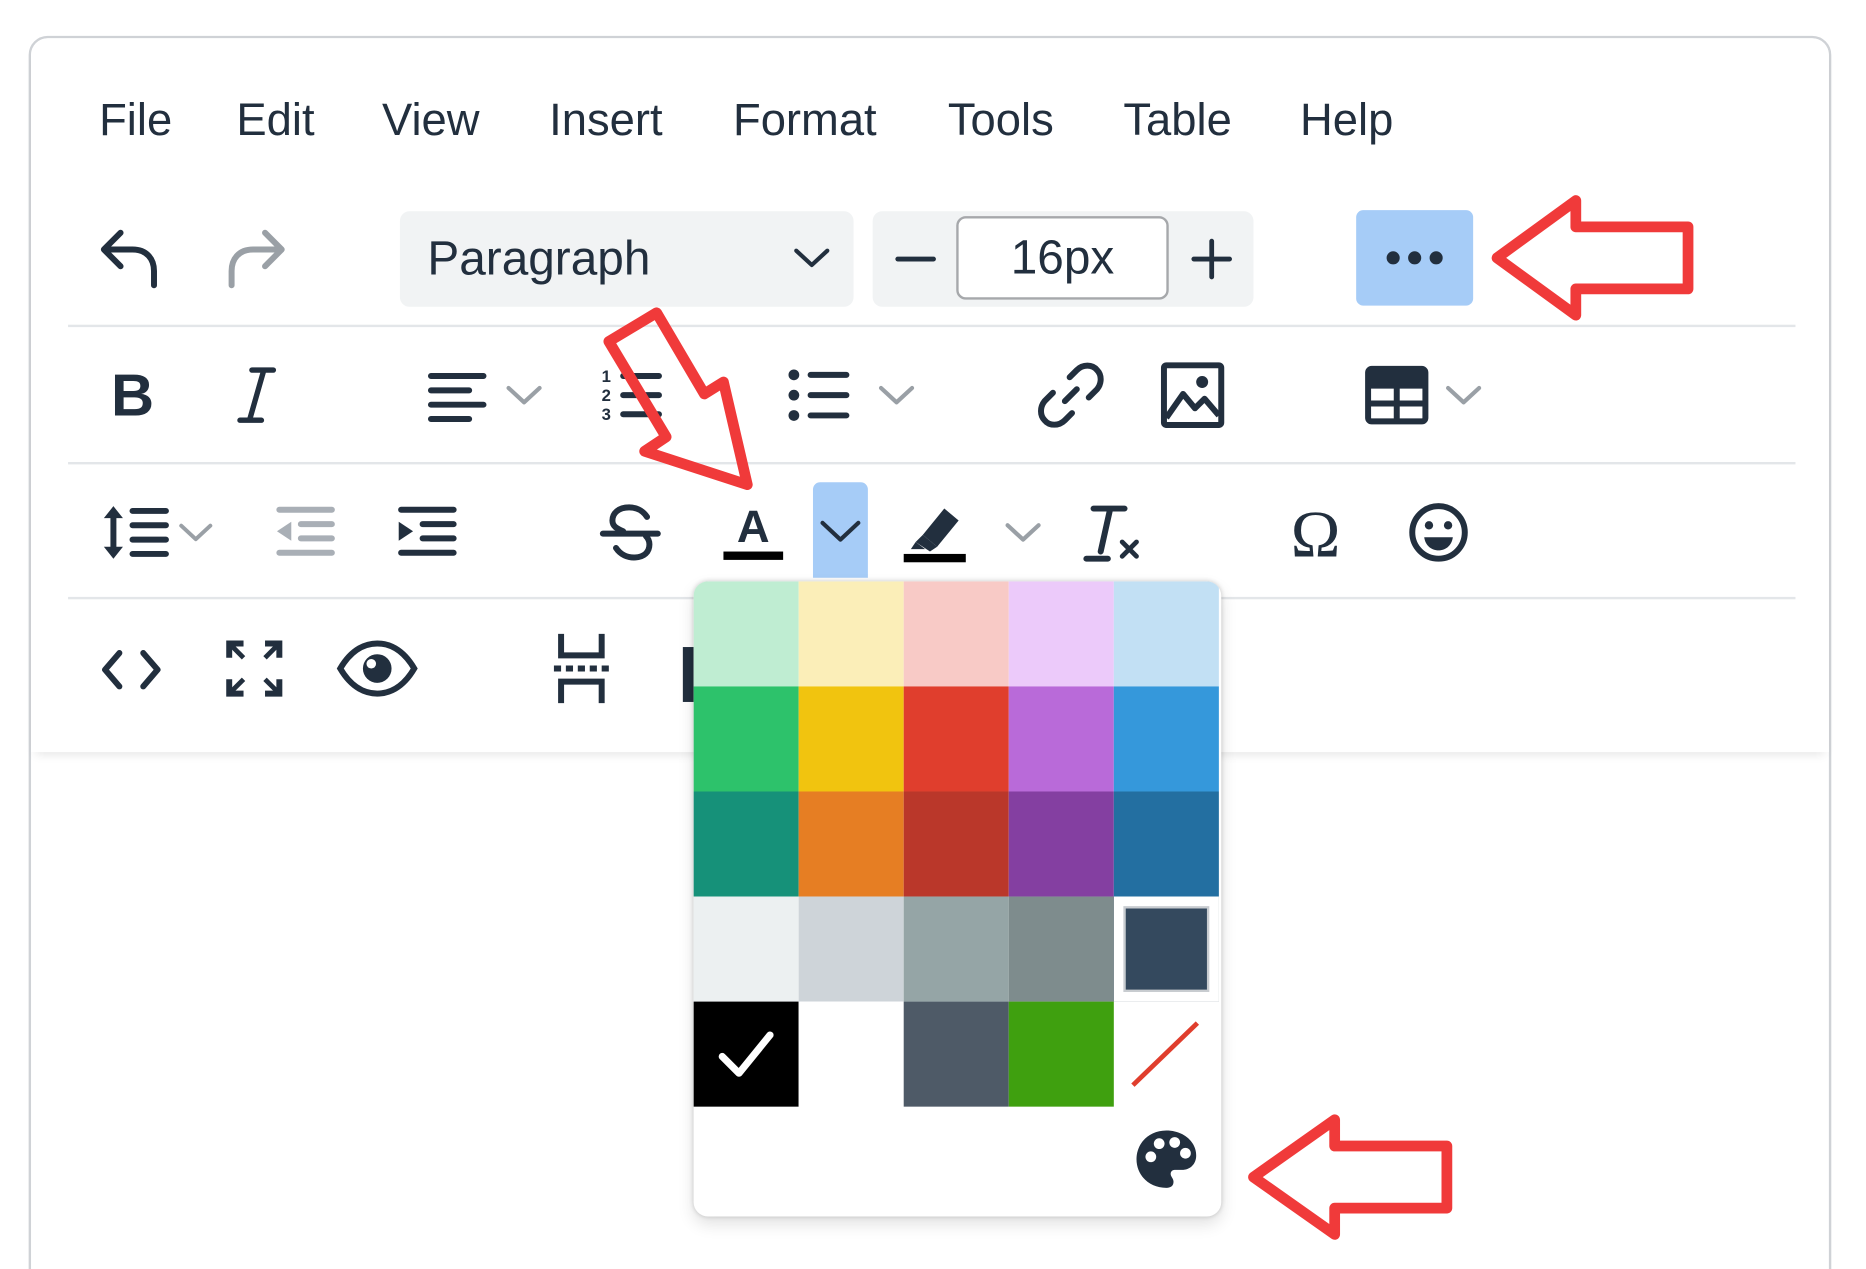 The width and height of the screenshot is (1866, 1269). I want to click on svg-text: B, so click(132, 395).